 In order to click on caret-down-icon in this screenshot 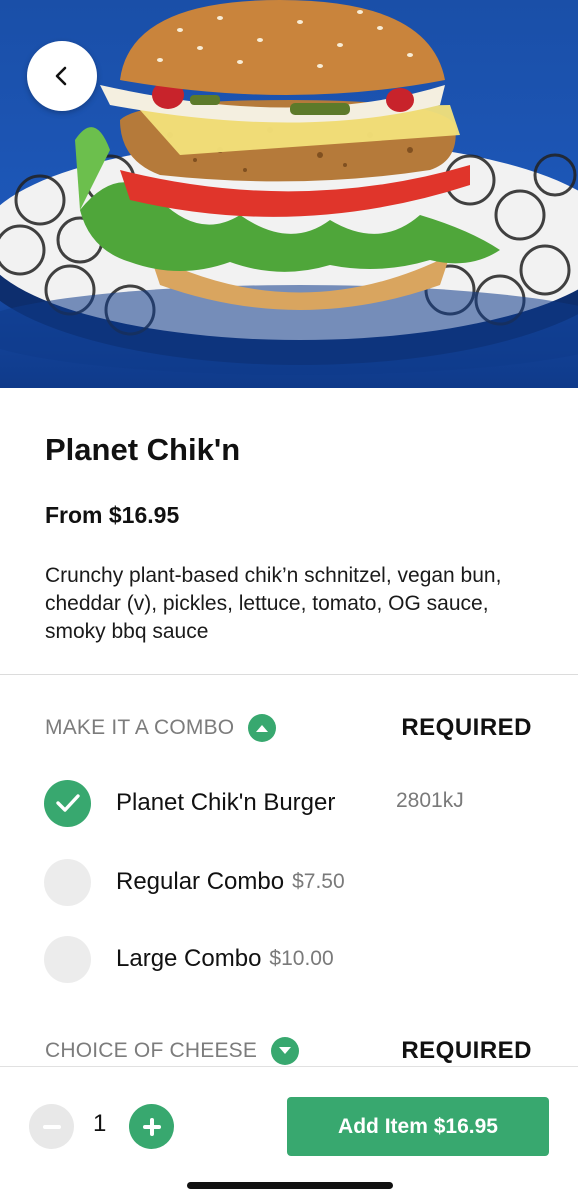, I will do `click(285, 1050)`.